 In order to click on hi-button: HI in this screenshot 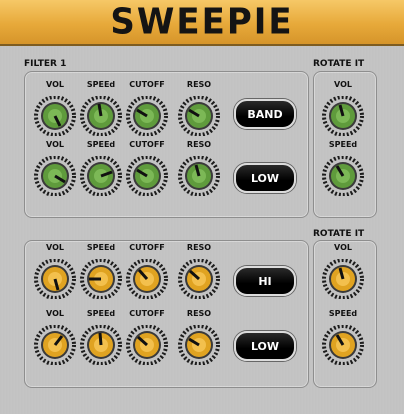, I will do `click(265, 281)`.